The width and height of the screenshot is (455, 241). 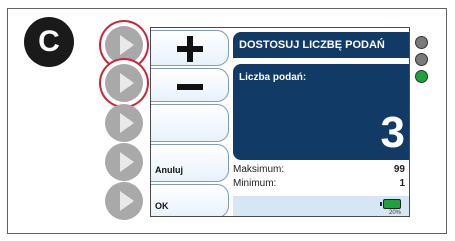 I want to click on plus-icon, so click(x=190, y=49).